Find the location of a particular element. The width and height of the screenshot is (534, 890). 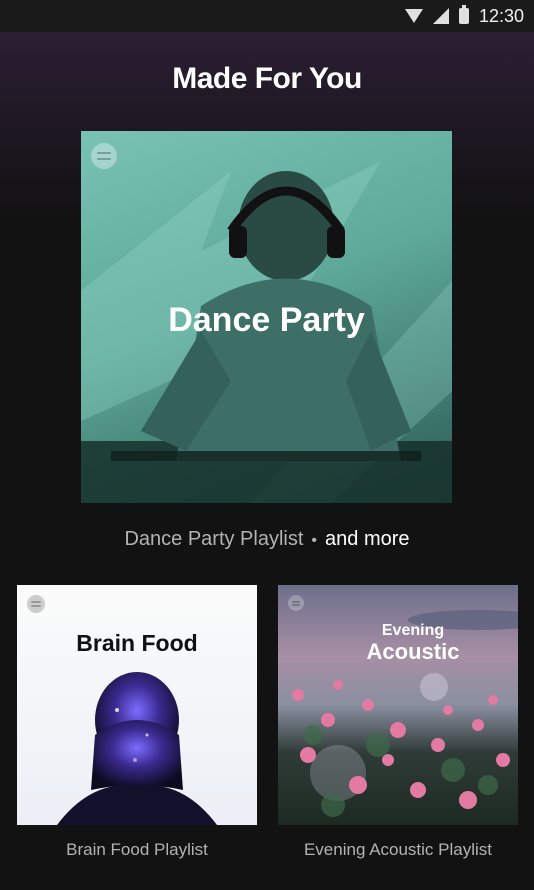

status-icons: 12:30 is located at coordinates (464, 15).